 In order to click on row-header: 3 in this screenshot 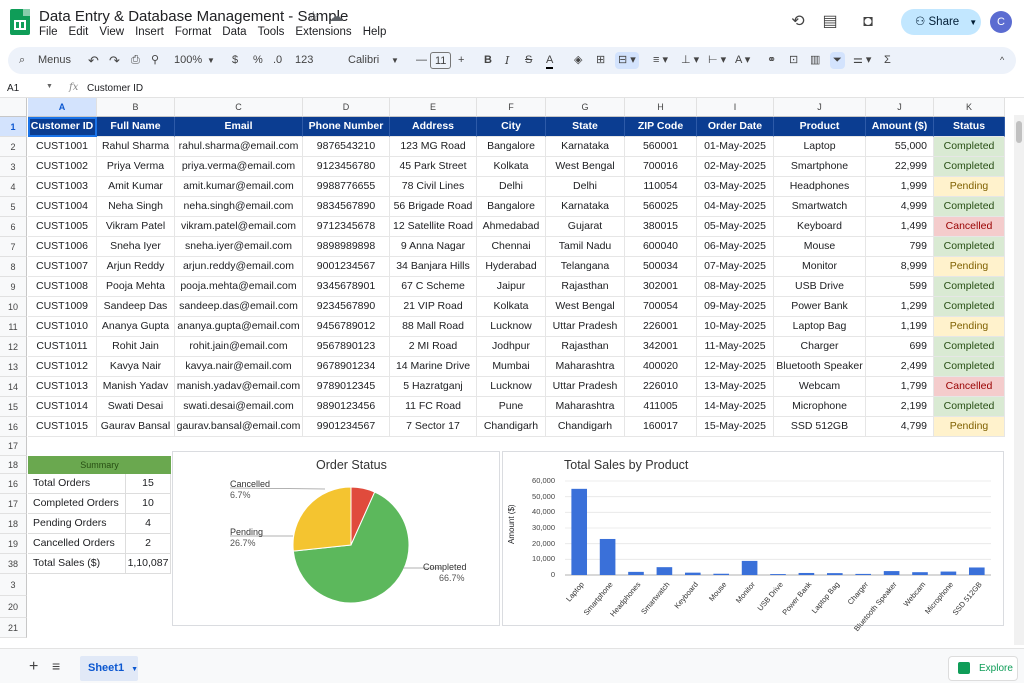, I will do `click(13, 585)`.